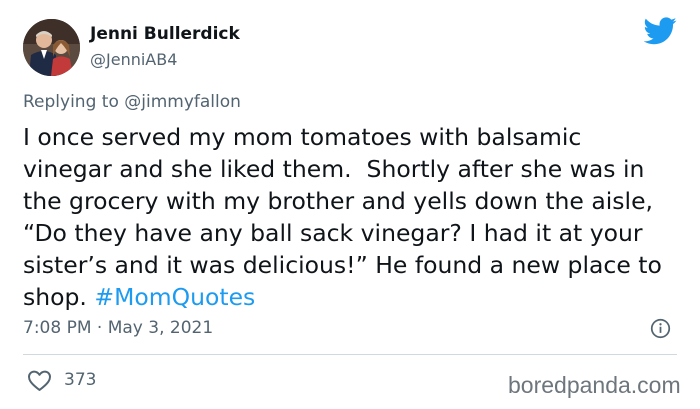 This screenshot has height=409, width=700. What do you see at coordinates (74, 102) in the screenshot?
I see `replying-prefix: Replying to` at bounding box center [74, 102].